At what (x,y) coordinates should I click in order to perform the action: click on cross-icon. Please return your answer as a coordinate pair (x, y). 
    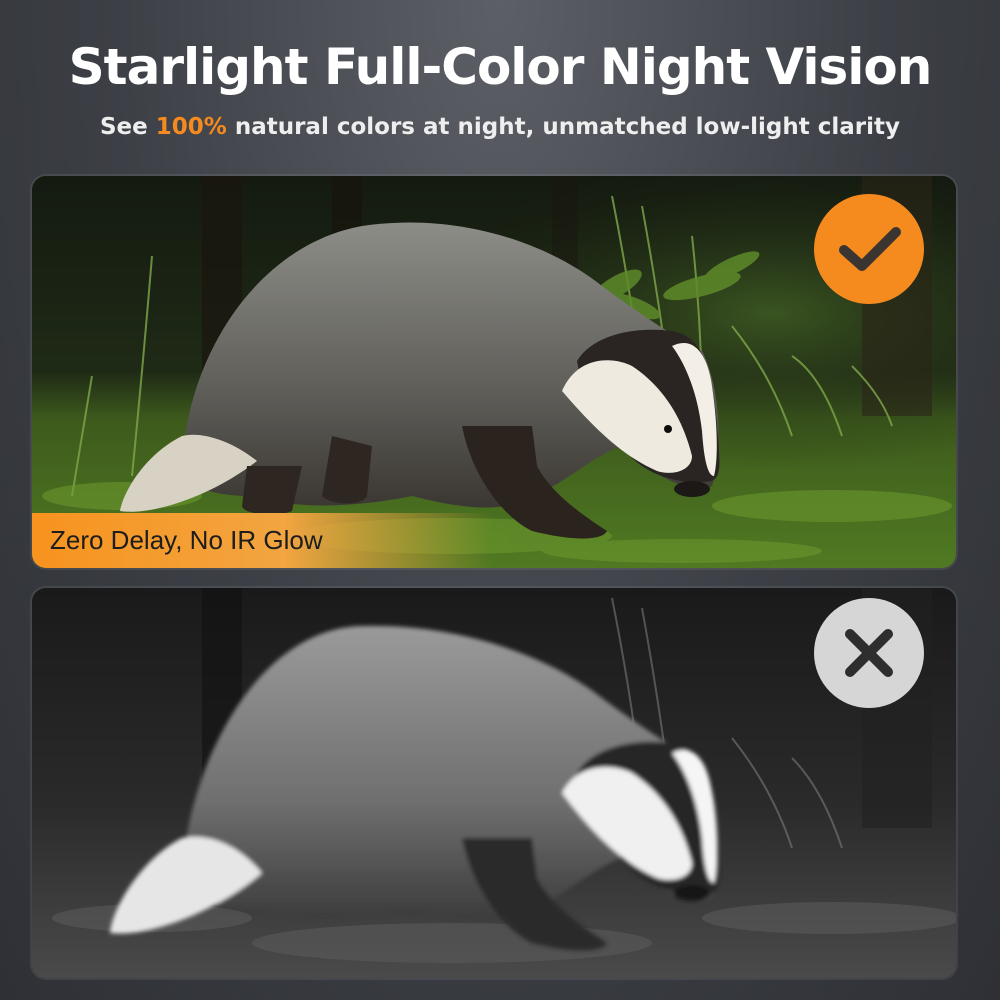
    Looking at the image, I should click on (869, 653).